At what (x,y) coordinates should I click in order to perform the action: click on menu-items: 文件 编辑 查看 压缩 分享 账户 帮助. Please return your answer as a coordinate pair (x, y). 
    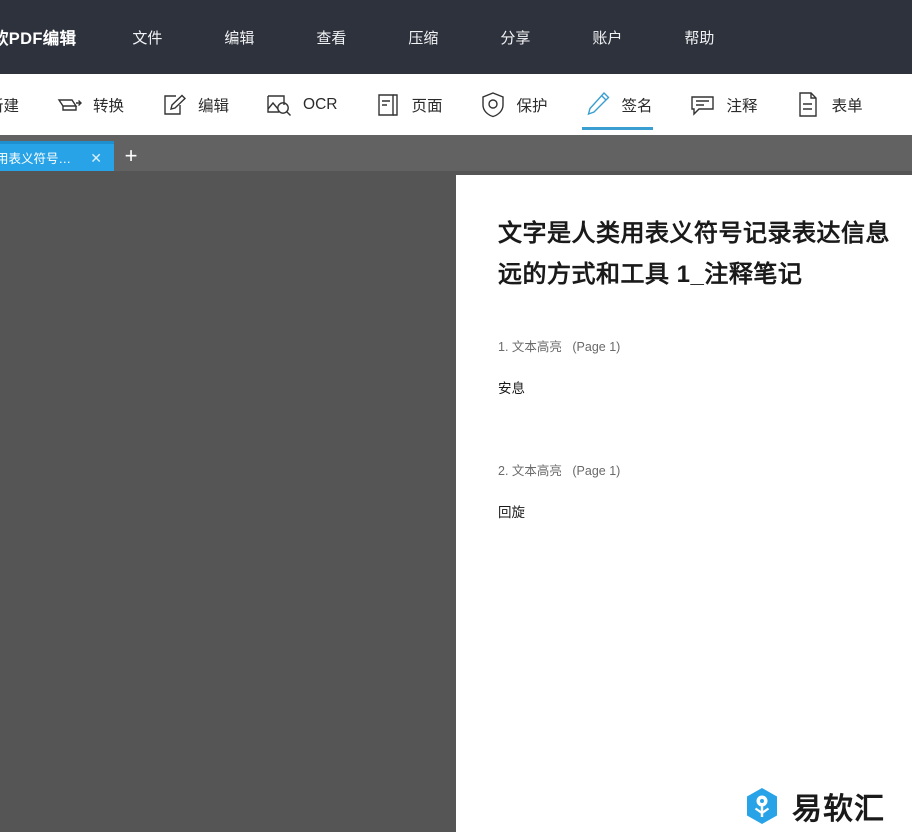
    Looking at the image, I should click on (423, 37).